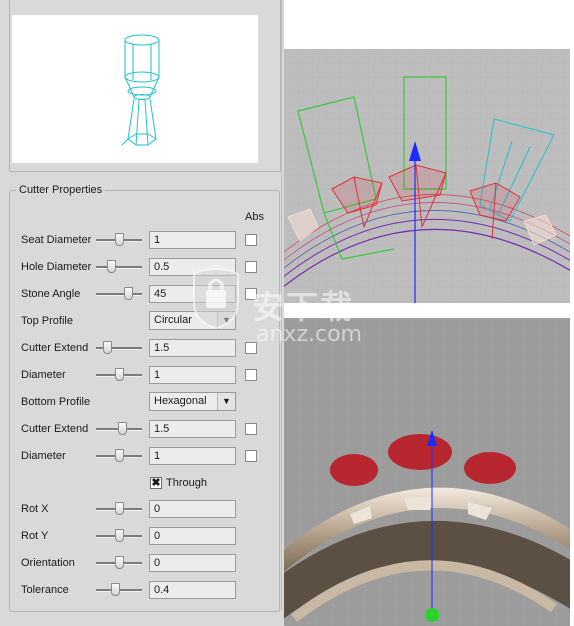 The height and width of the screenshot is (626, 574). I want to click on top-cutter-extend-label: Cutter Extend, so click(55, 348).